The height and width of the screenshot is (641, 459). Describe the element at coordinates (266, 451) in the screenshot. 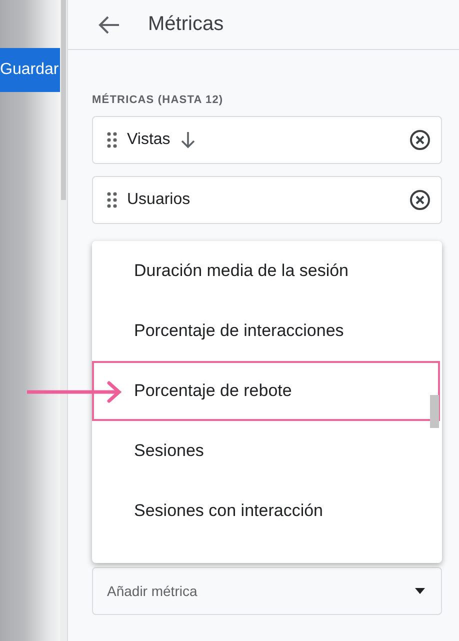

I see `menu-item: Sesiones` at that location.